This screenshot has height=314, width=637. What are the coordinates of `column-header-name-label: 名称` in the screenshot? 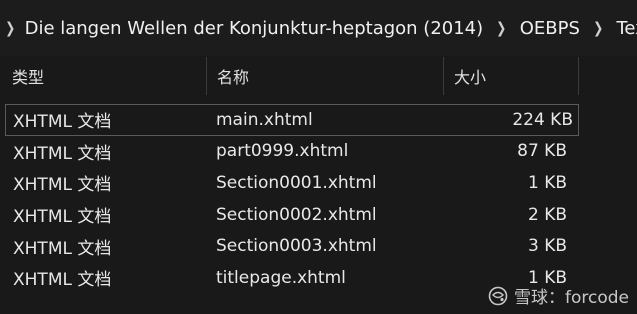 It's located at (233, 77).